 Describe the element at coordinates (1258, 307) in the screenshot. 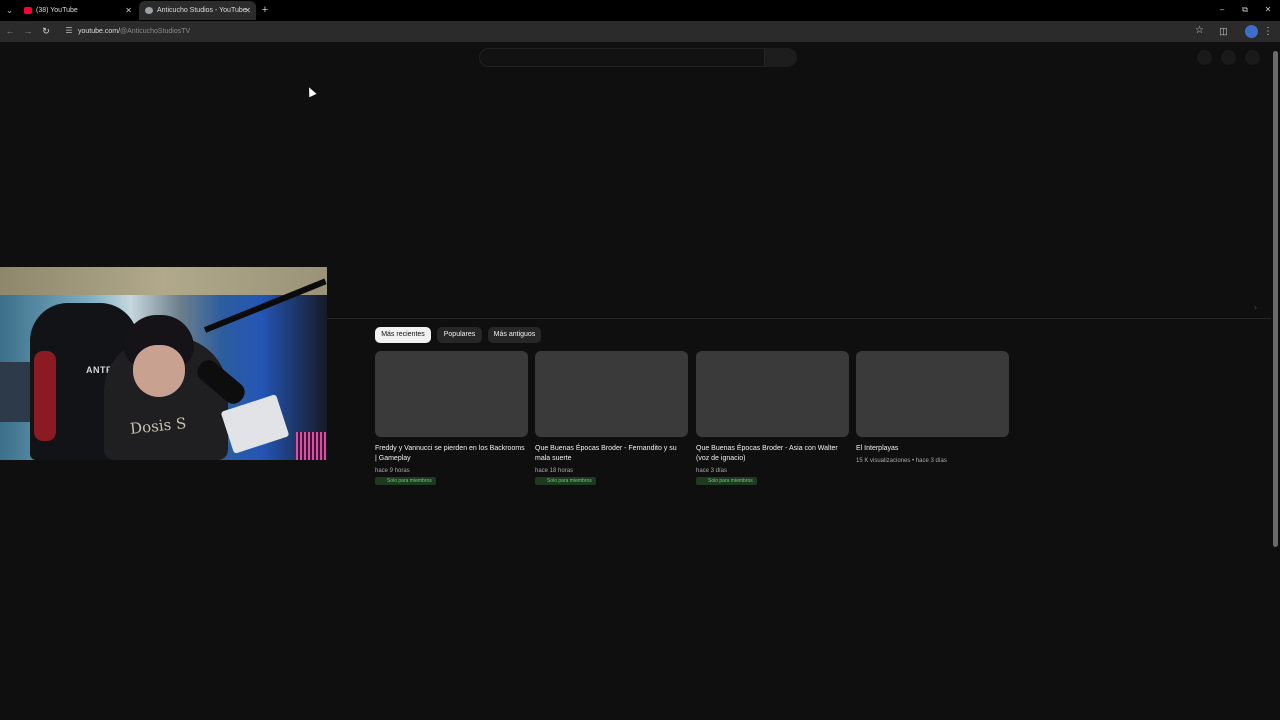

I see `chevron-right-icon: ›` at that location.